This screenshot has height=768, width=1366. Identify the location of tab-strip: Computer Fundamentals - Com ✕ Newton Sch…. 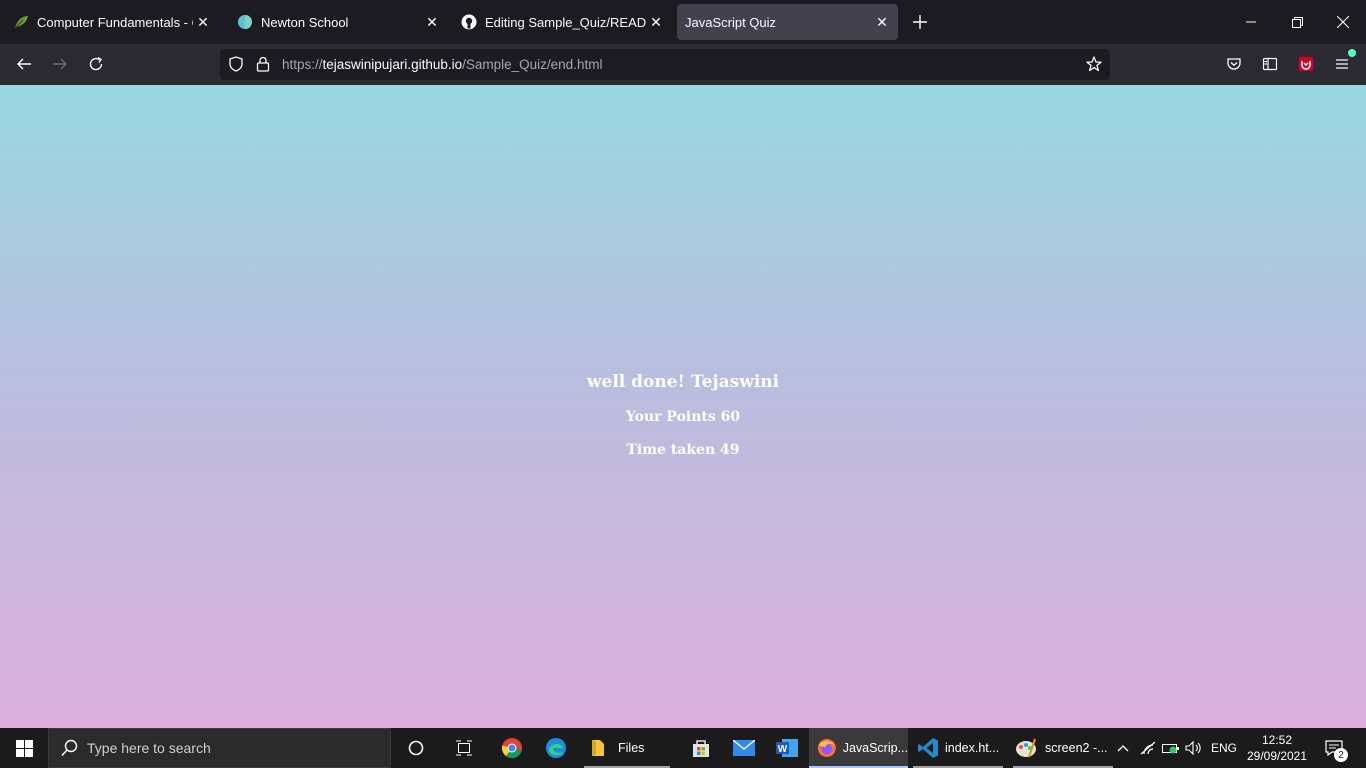
(683, 22).